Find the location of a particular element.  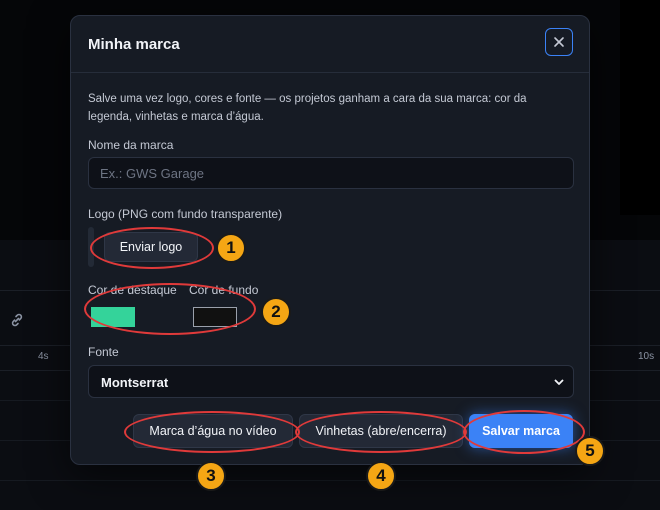

link-icon is located at coordinates (17, 320).